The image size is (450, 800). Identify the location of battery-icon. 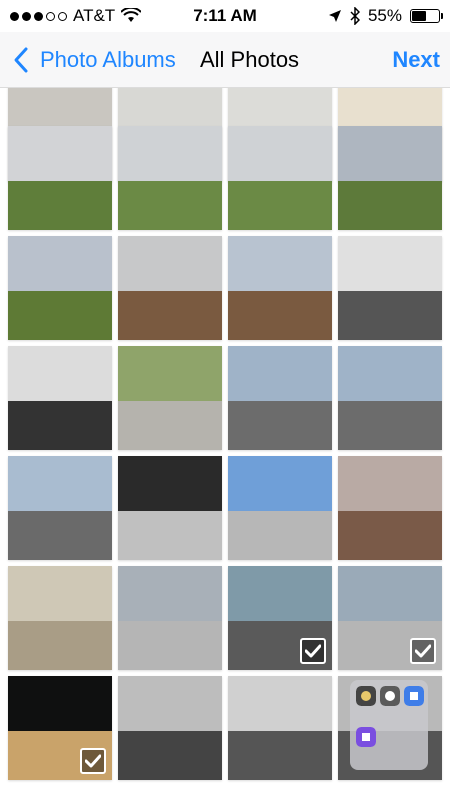
(426, 16).